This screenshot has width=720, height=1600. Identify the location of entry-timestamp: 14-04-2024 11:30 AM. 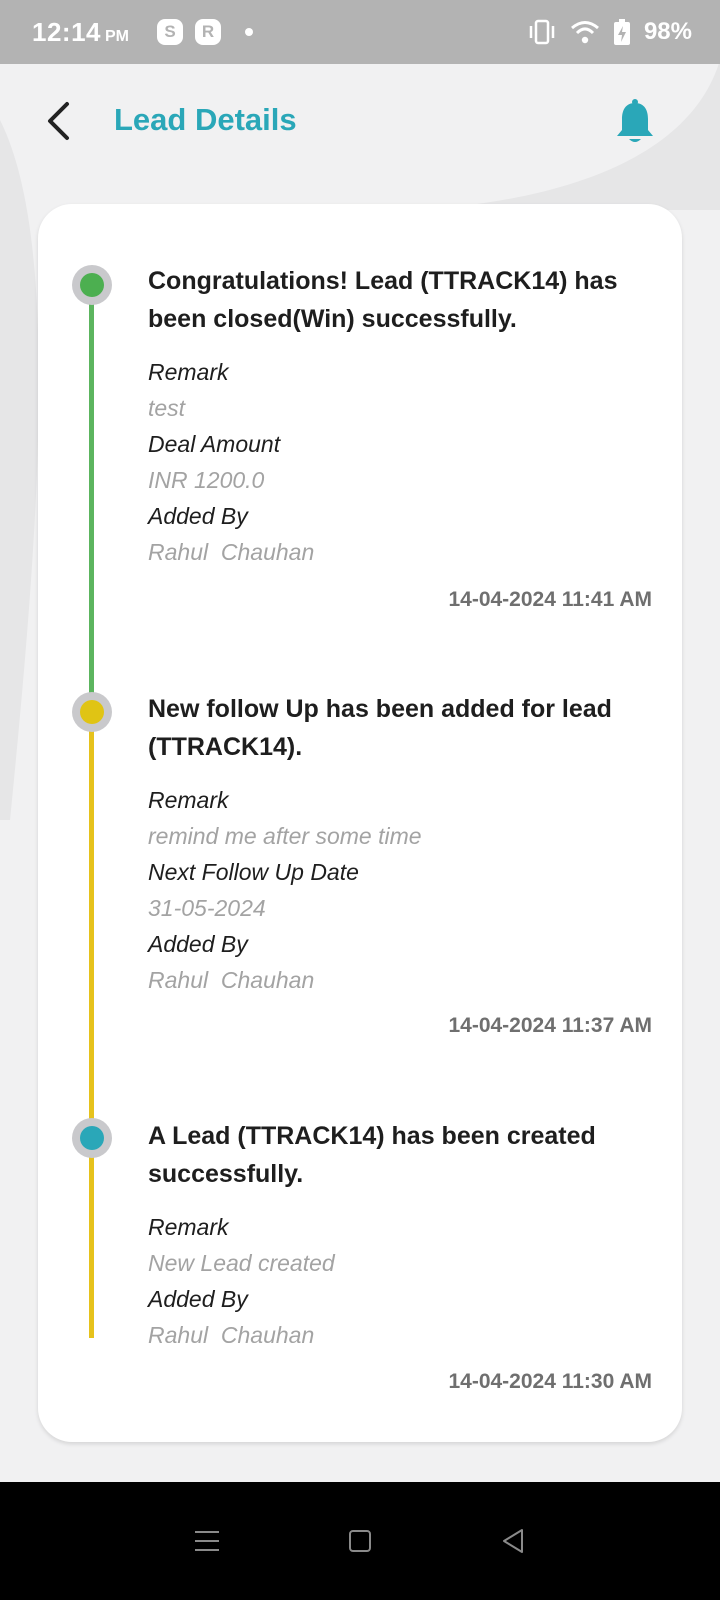
(550, 1381).